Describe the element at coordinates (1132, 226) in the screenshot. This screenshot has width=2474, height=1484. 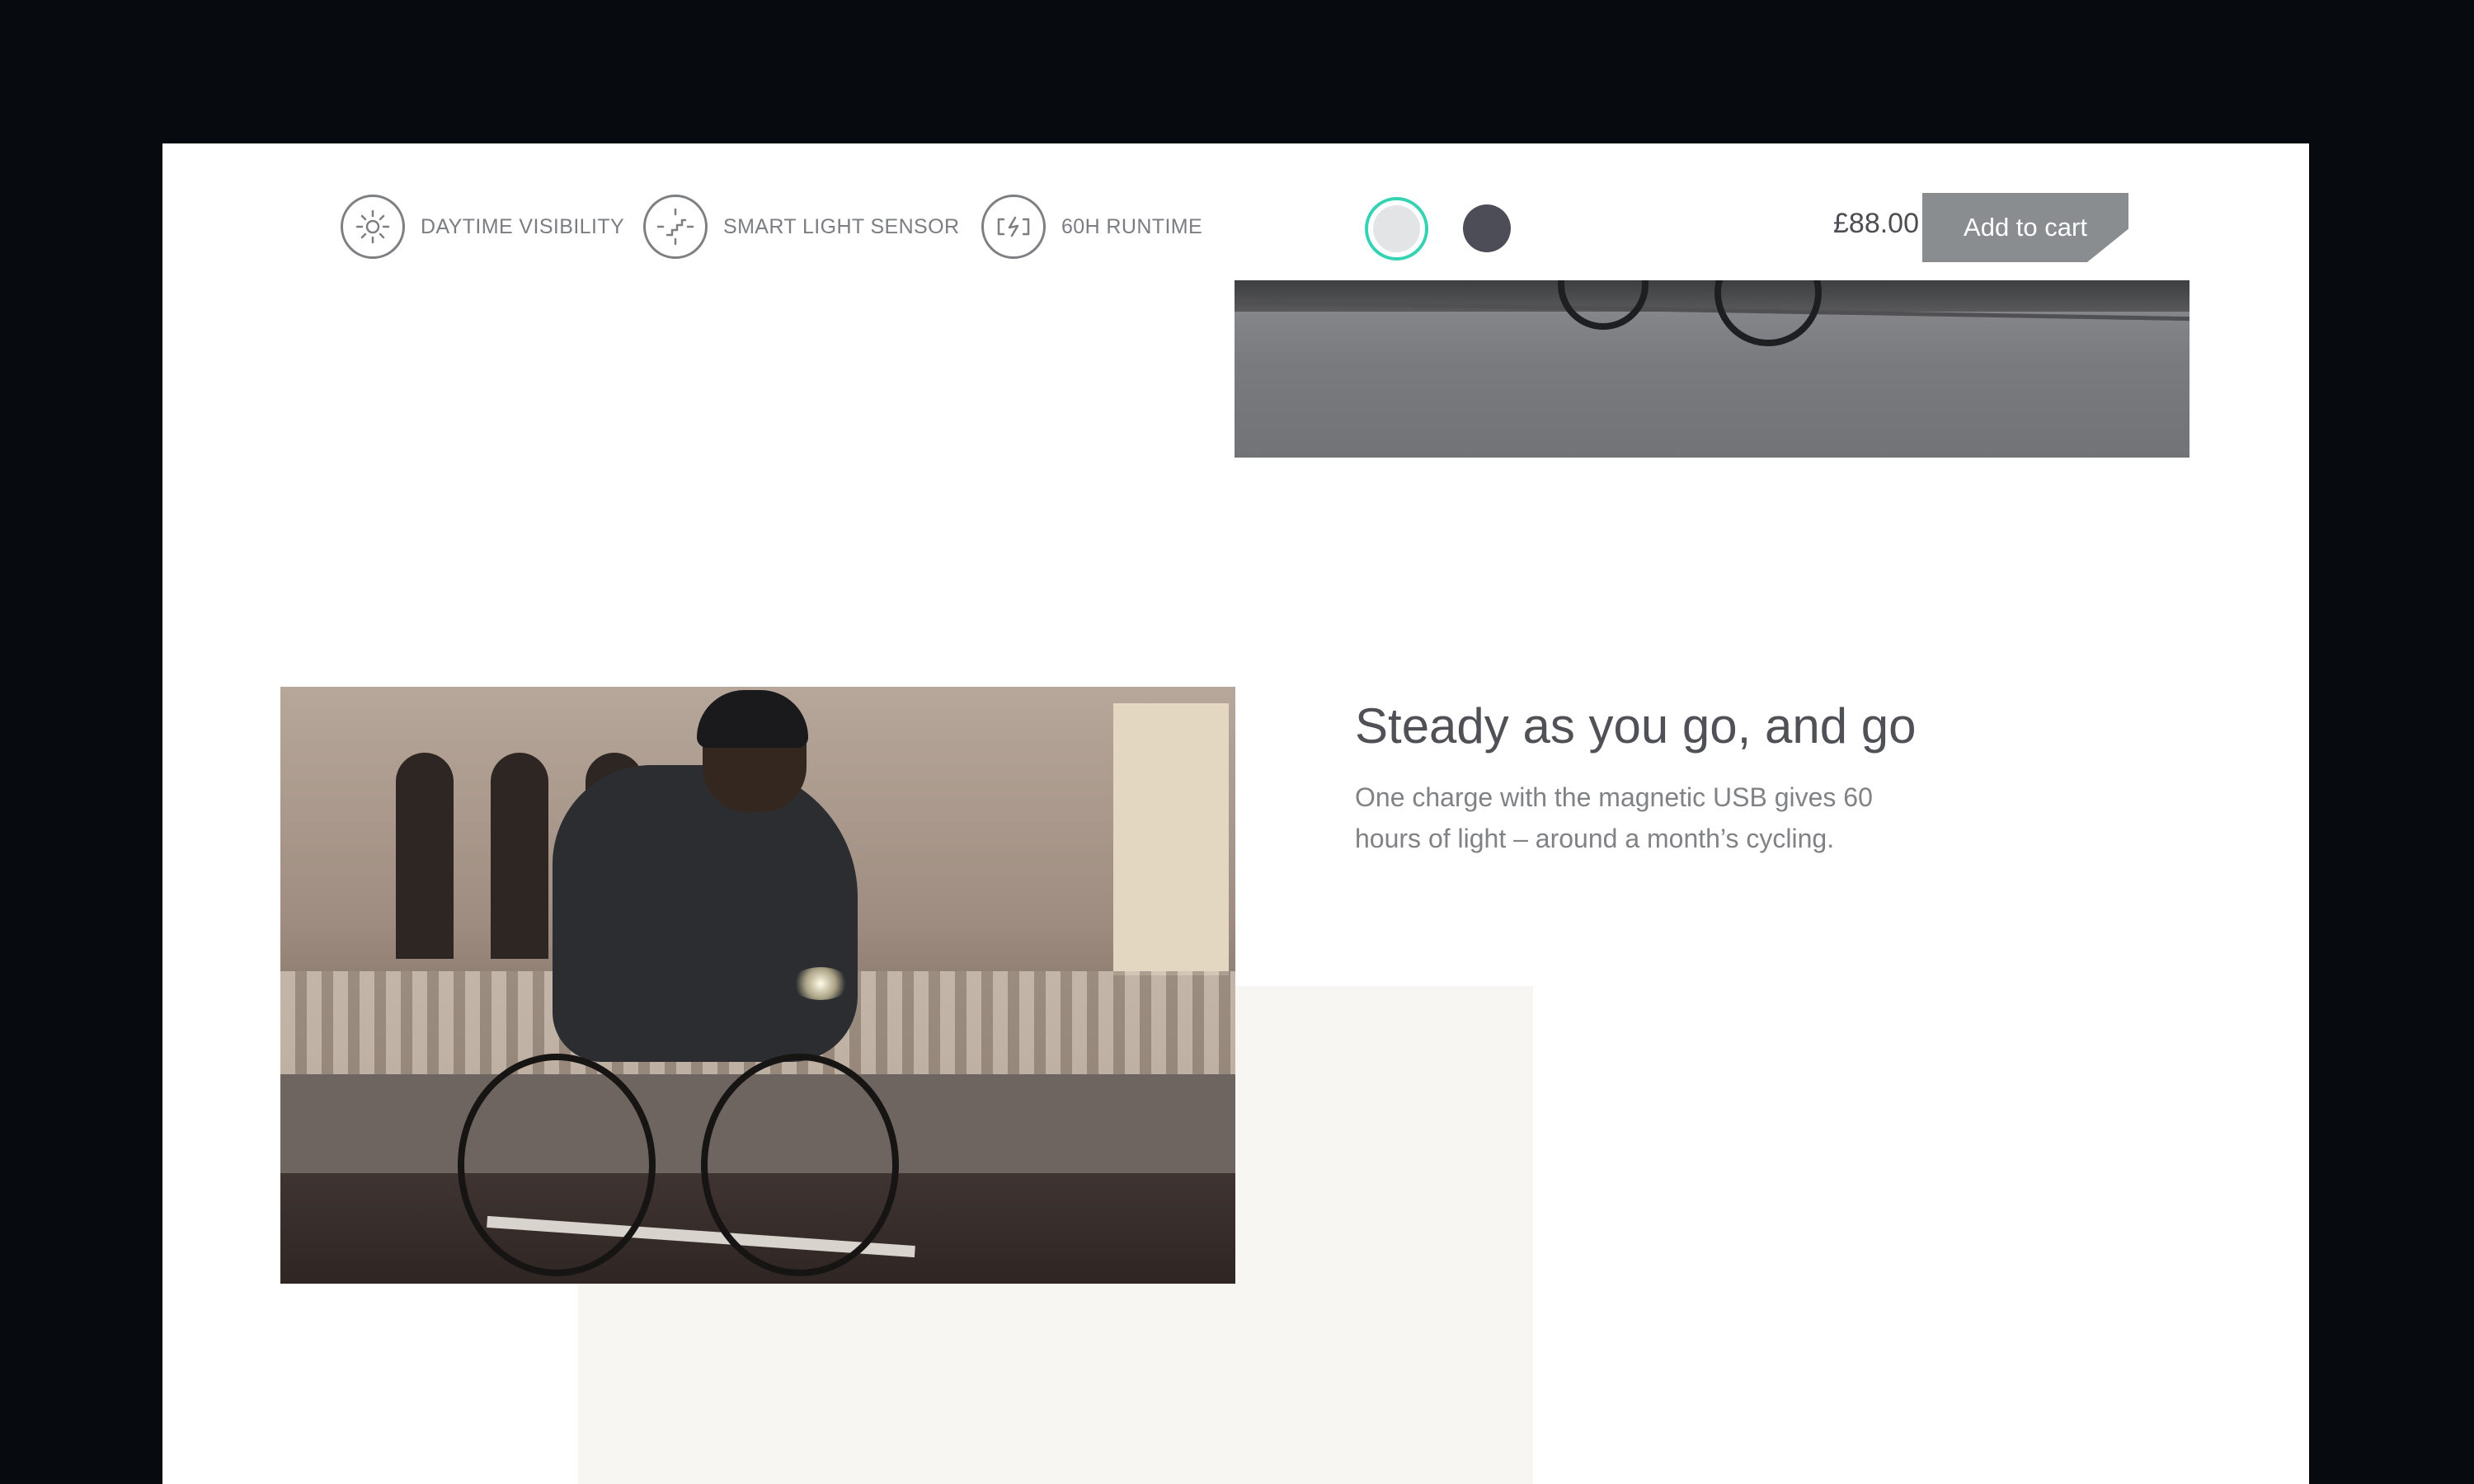
I see `feature-label: 60H RUNTIME` at that location.